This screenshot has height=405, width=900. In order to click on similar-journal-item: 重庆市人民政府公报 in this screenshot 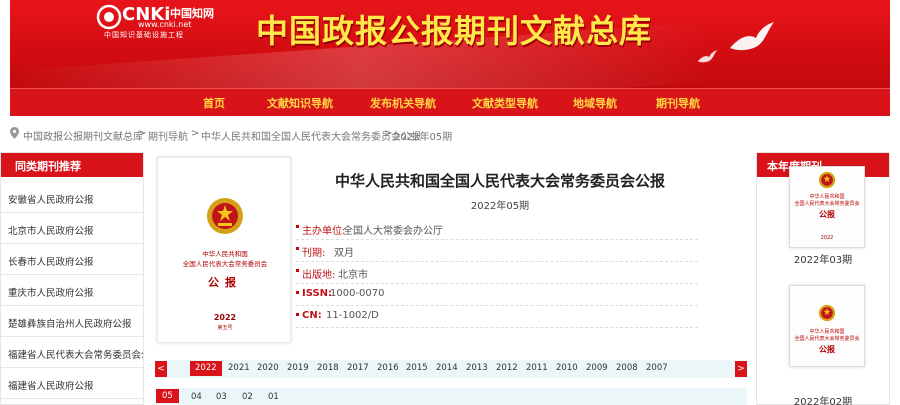, I will do `click(72, 290)`.